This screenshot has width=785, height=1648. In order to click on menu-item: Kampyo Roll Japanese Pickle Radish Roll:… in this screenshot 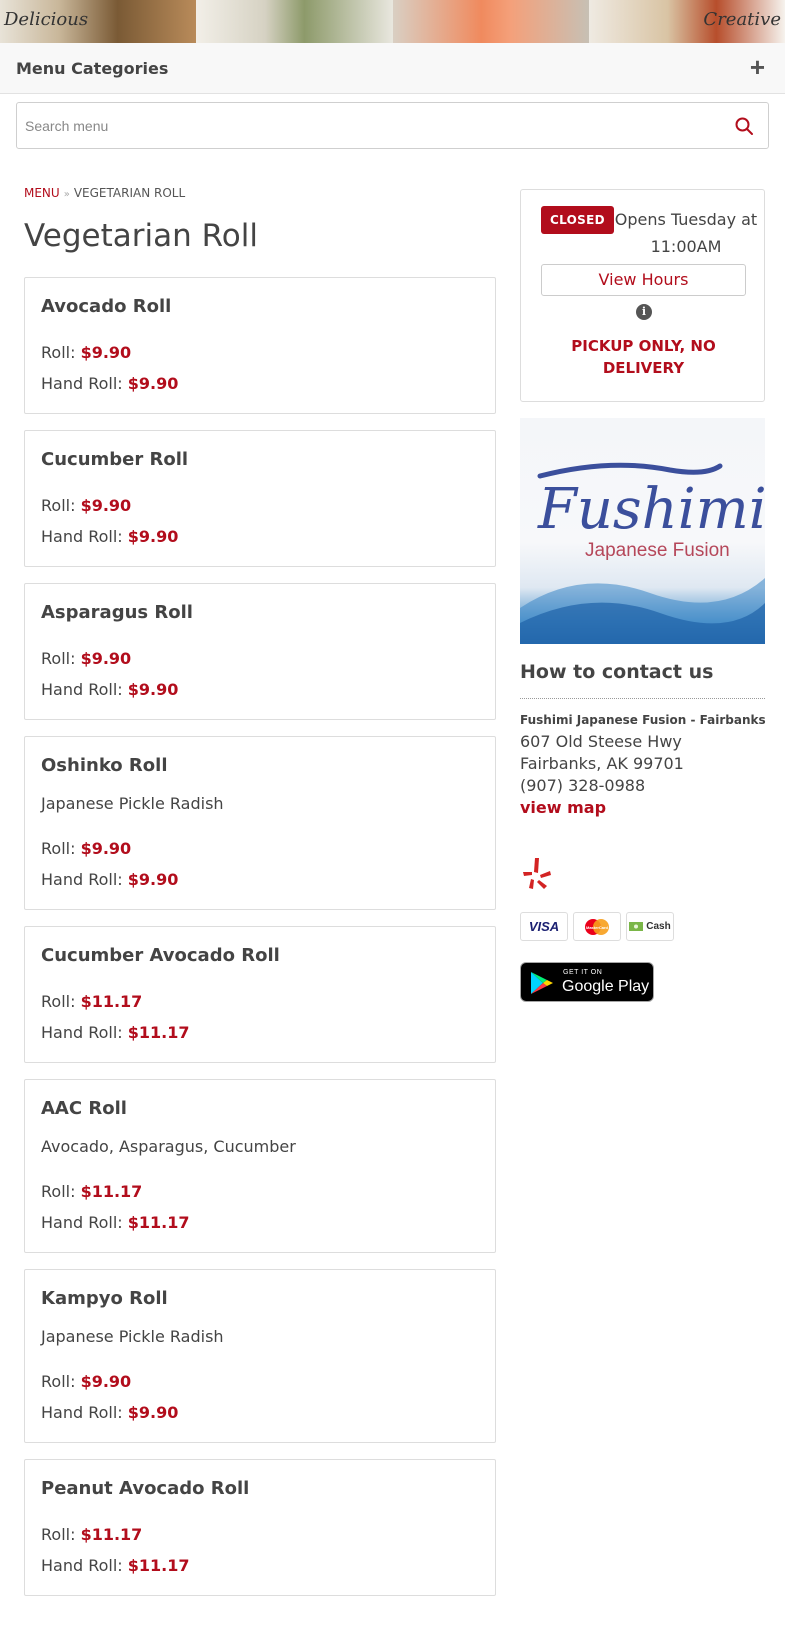, I will do `click(260, 1356)`.